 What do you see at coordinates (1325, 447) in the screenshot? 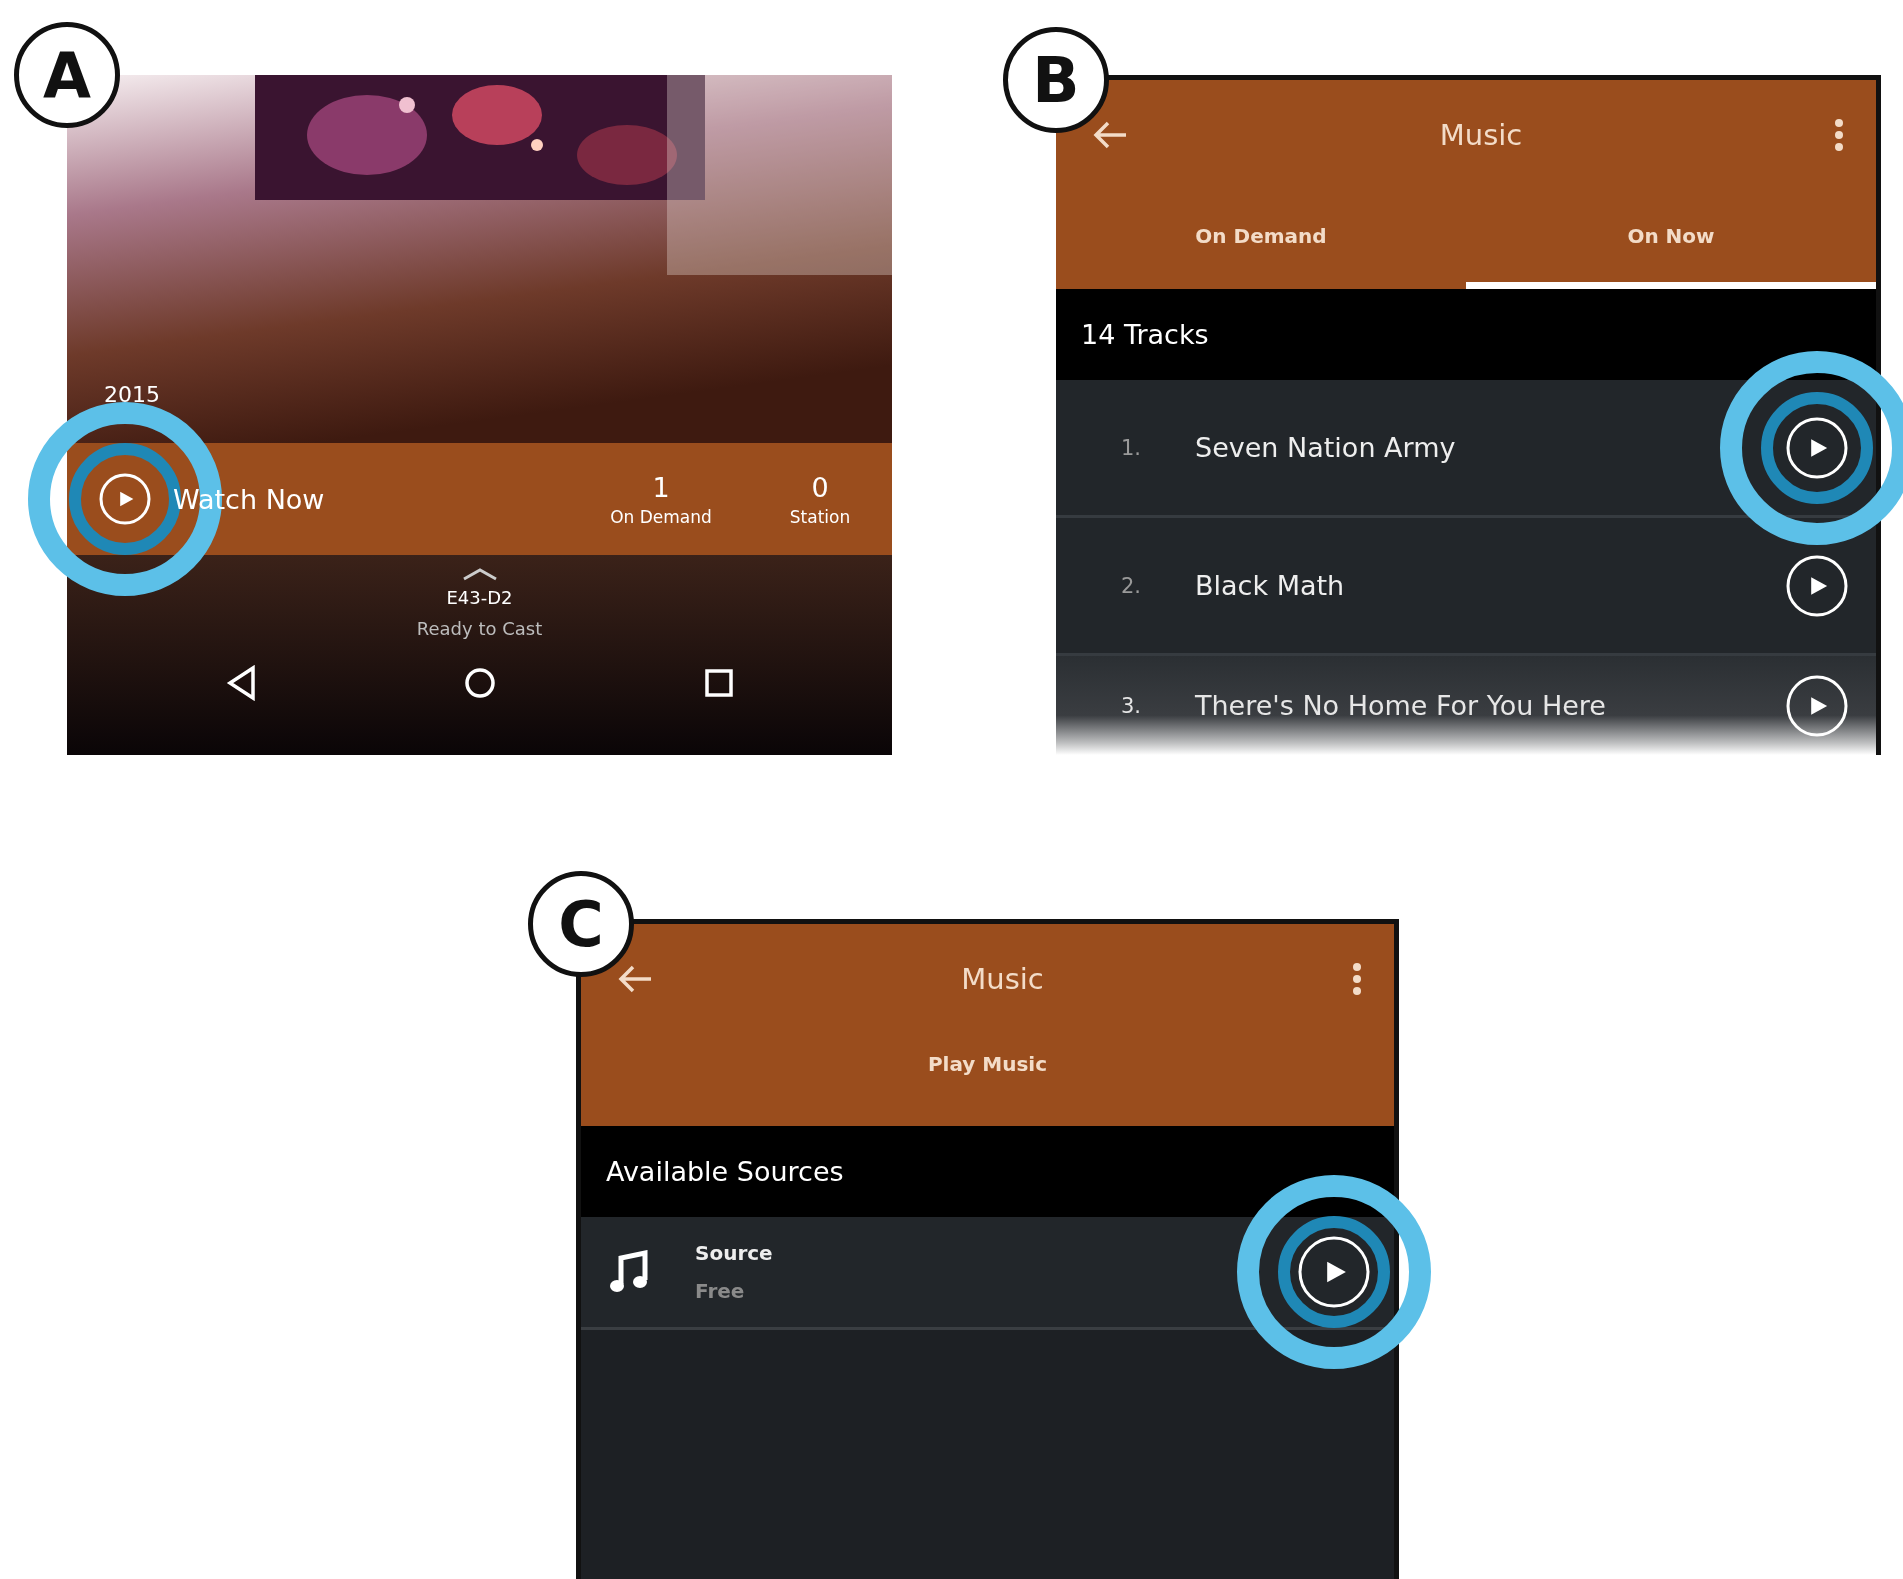
I see `track-title: Seven Nation Army` at bounding box center [1325, 447].